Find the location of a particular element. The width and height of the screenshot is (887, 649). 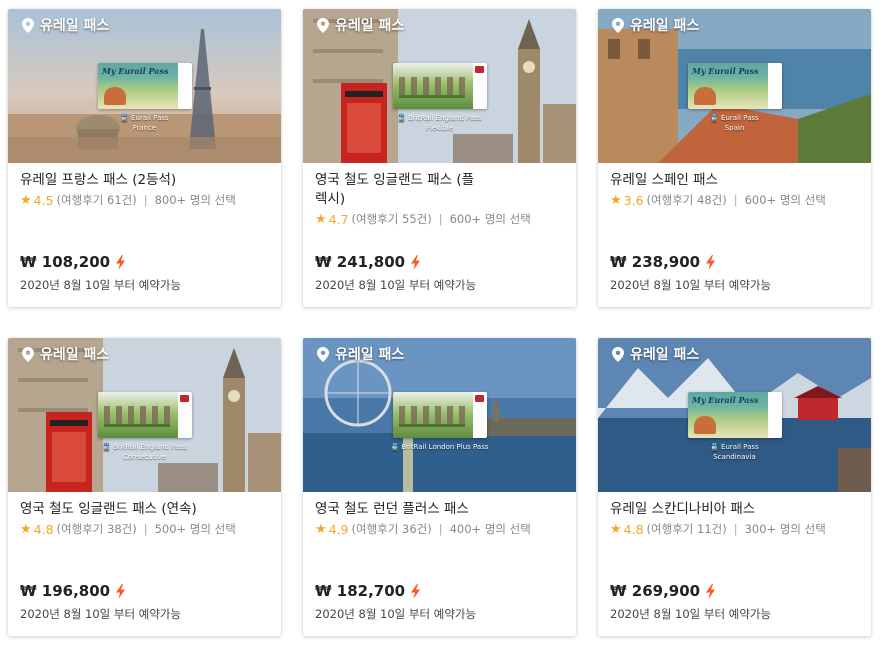

price-row: ₩ 238,900 is located at coordinates (663, 262).